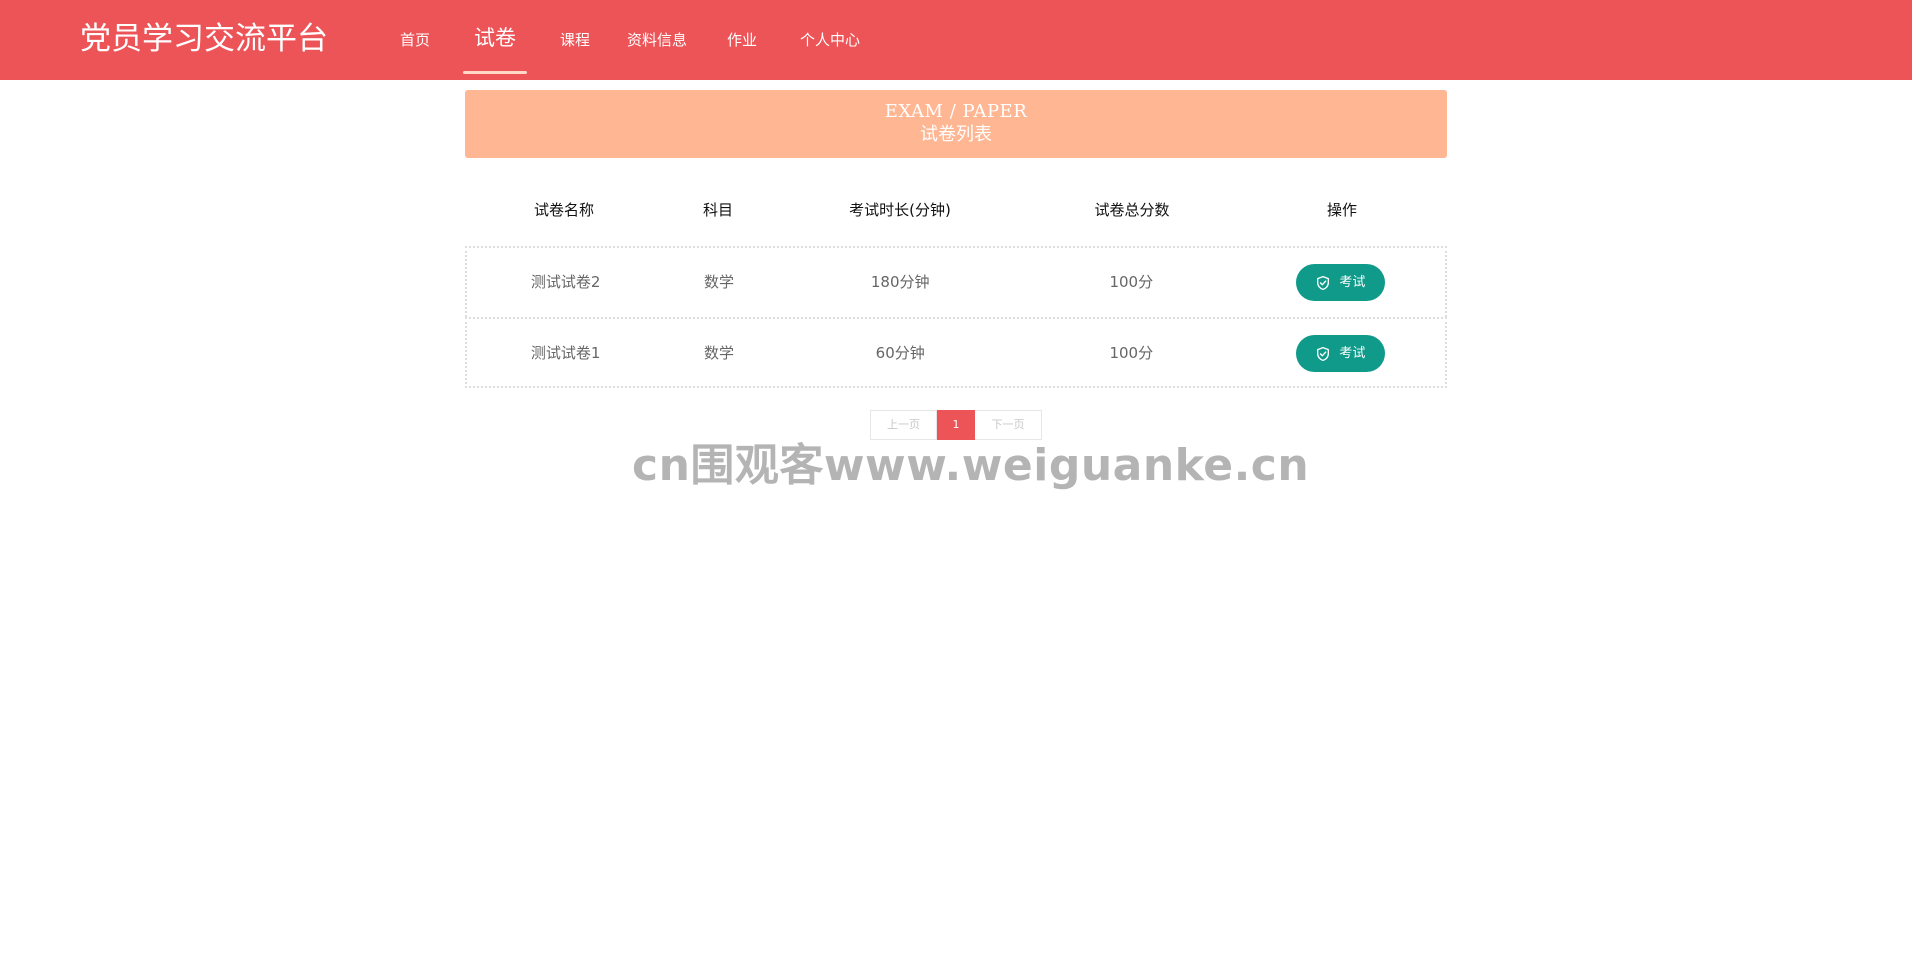 The height and width of the screenshot is (962, 1912). I want to click on nav-courses: 课程, so click(575, 40).